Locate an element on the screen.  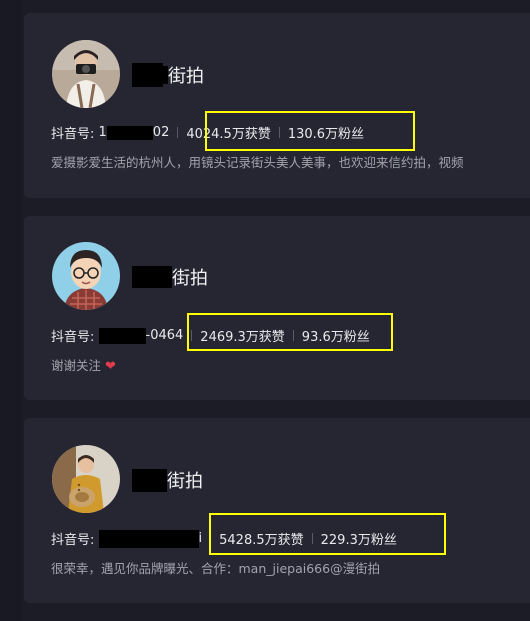
avatar-photographer-image is located at coordinates (86, 74).